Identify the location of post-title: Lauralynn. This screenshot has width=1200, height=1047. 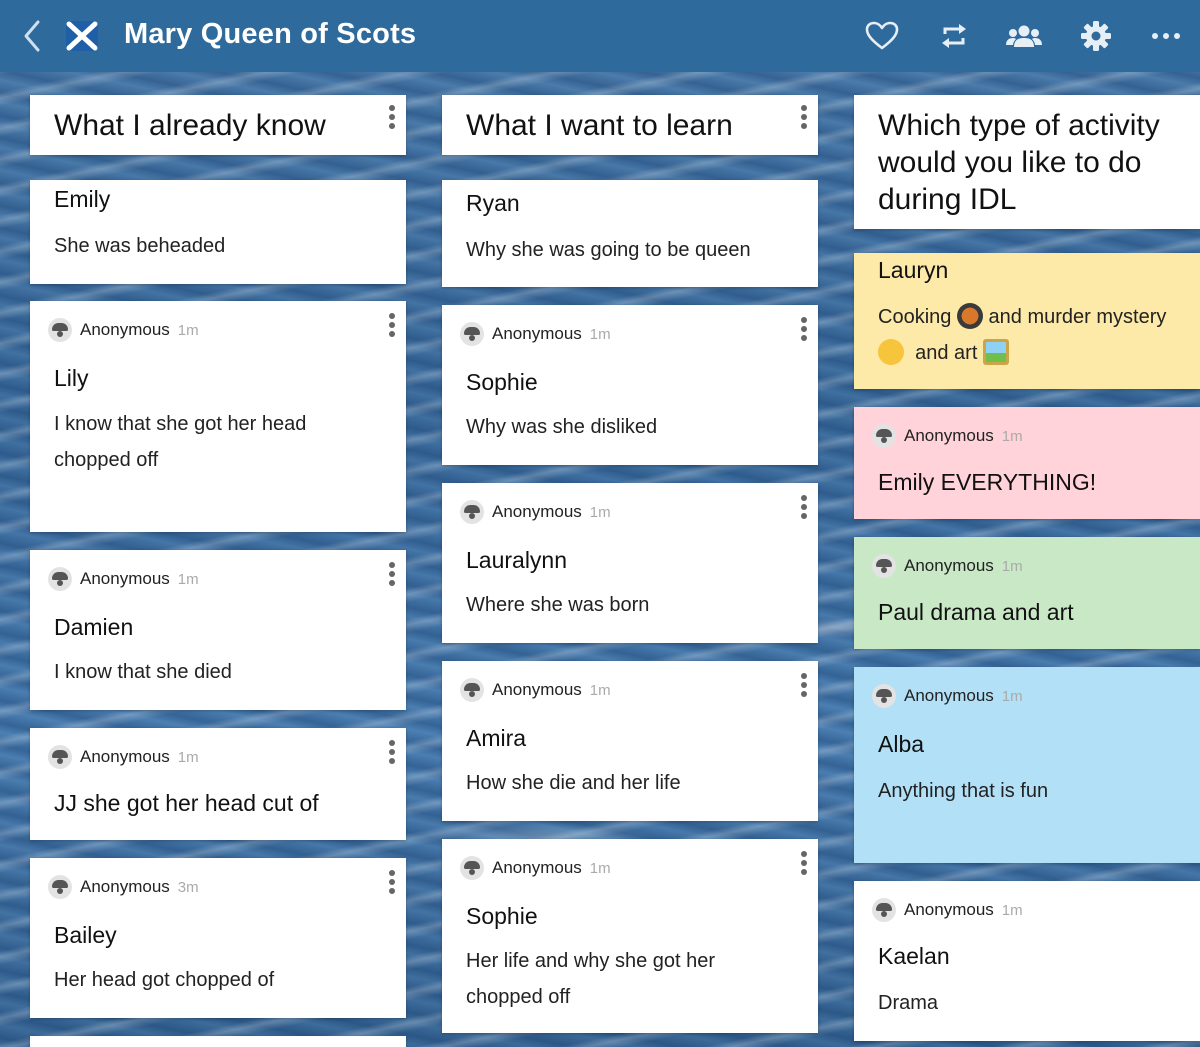
(517, 560).